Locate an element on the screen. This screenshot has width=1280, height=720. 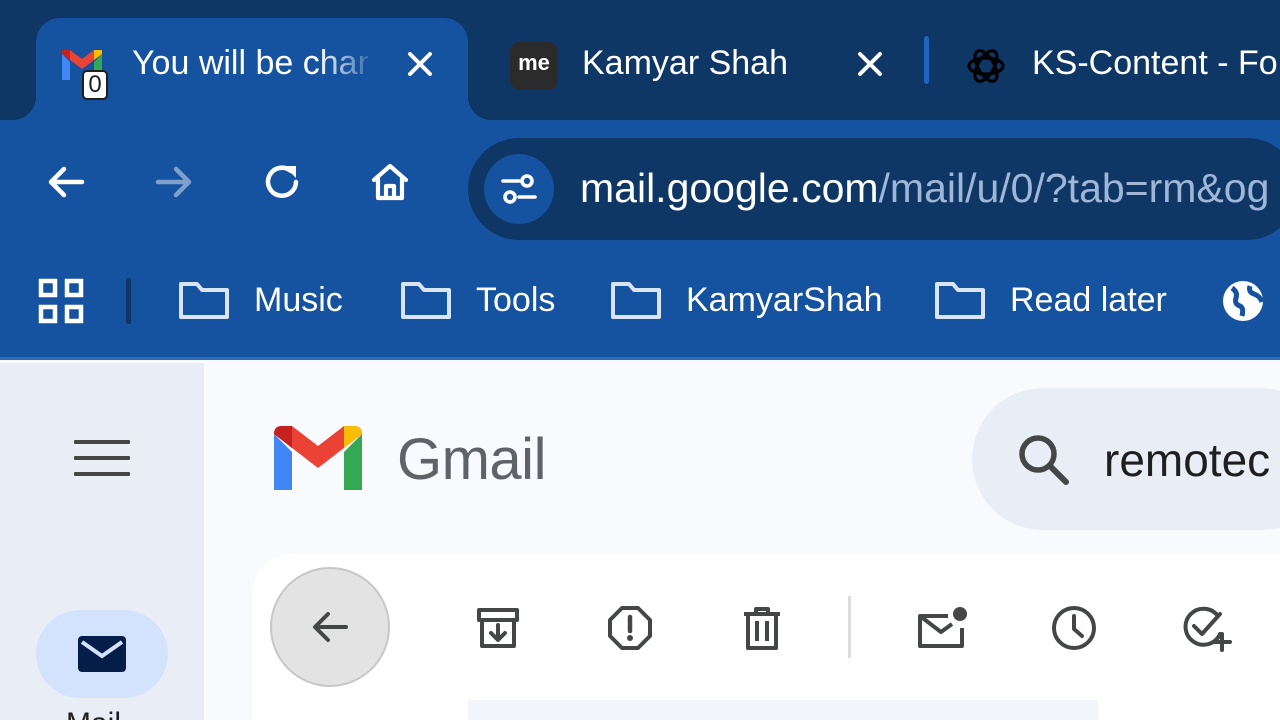
back-to-inbox-button is located at coordinates (330, 627).